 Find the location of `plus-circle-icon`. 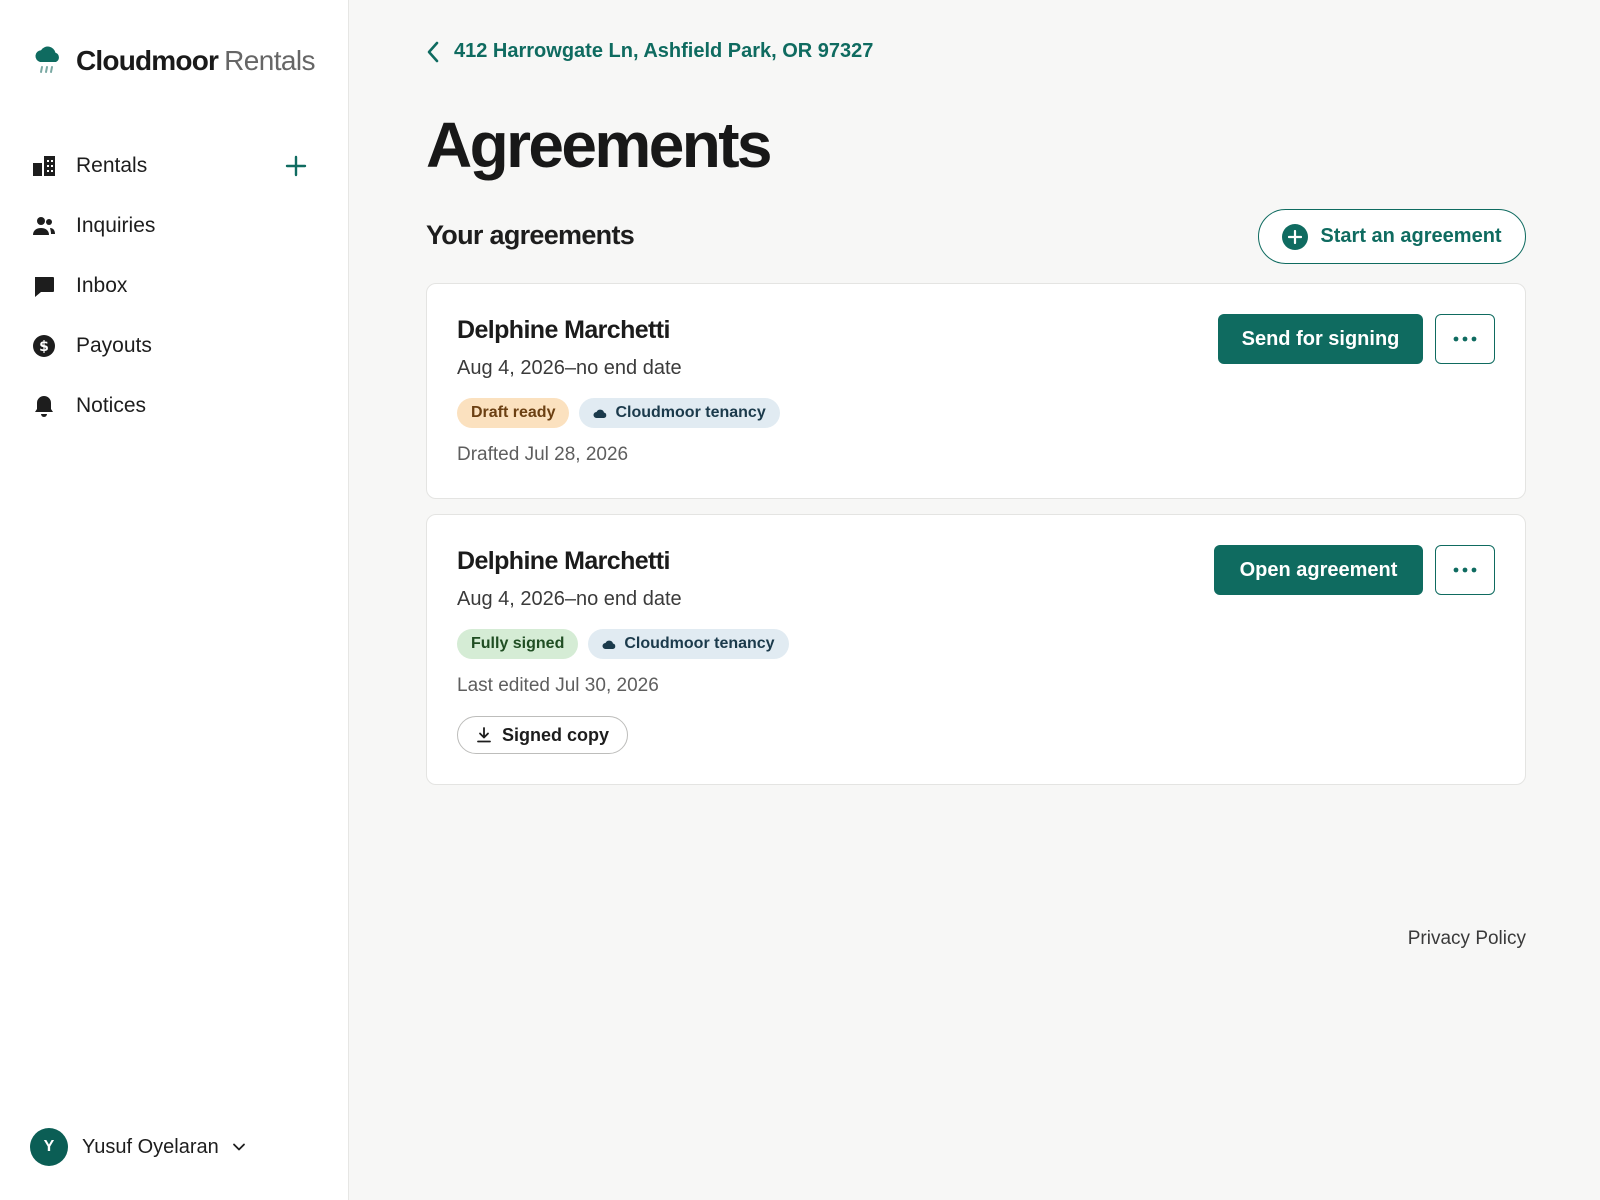

plus-circle-icon is located at coordinates (1295, 236).